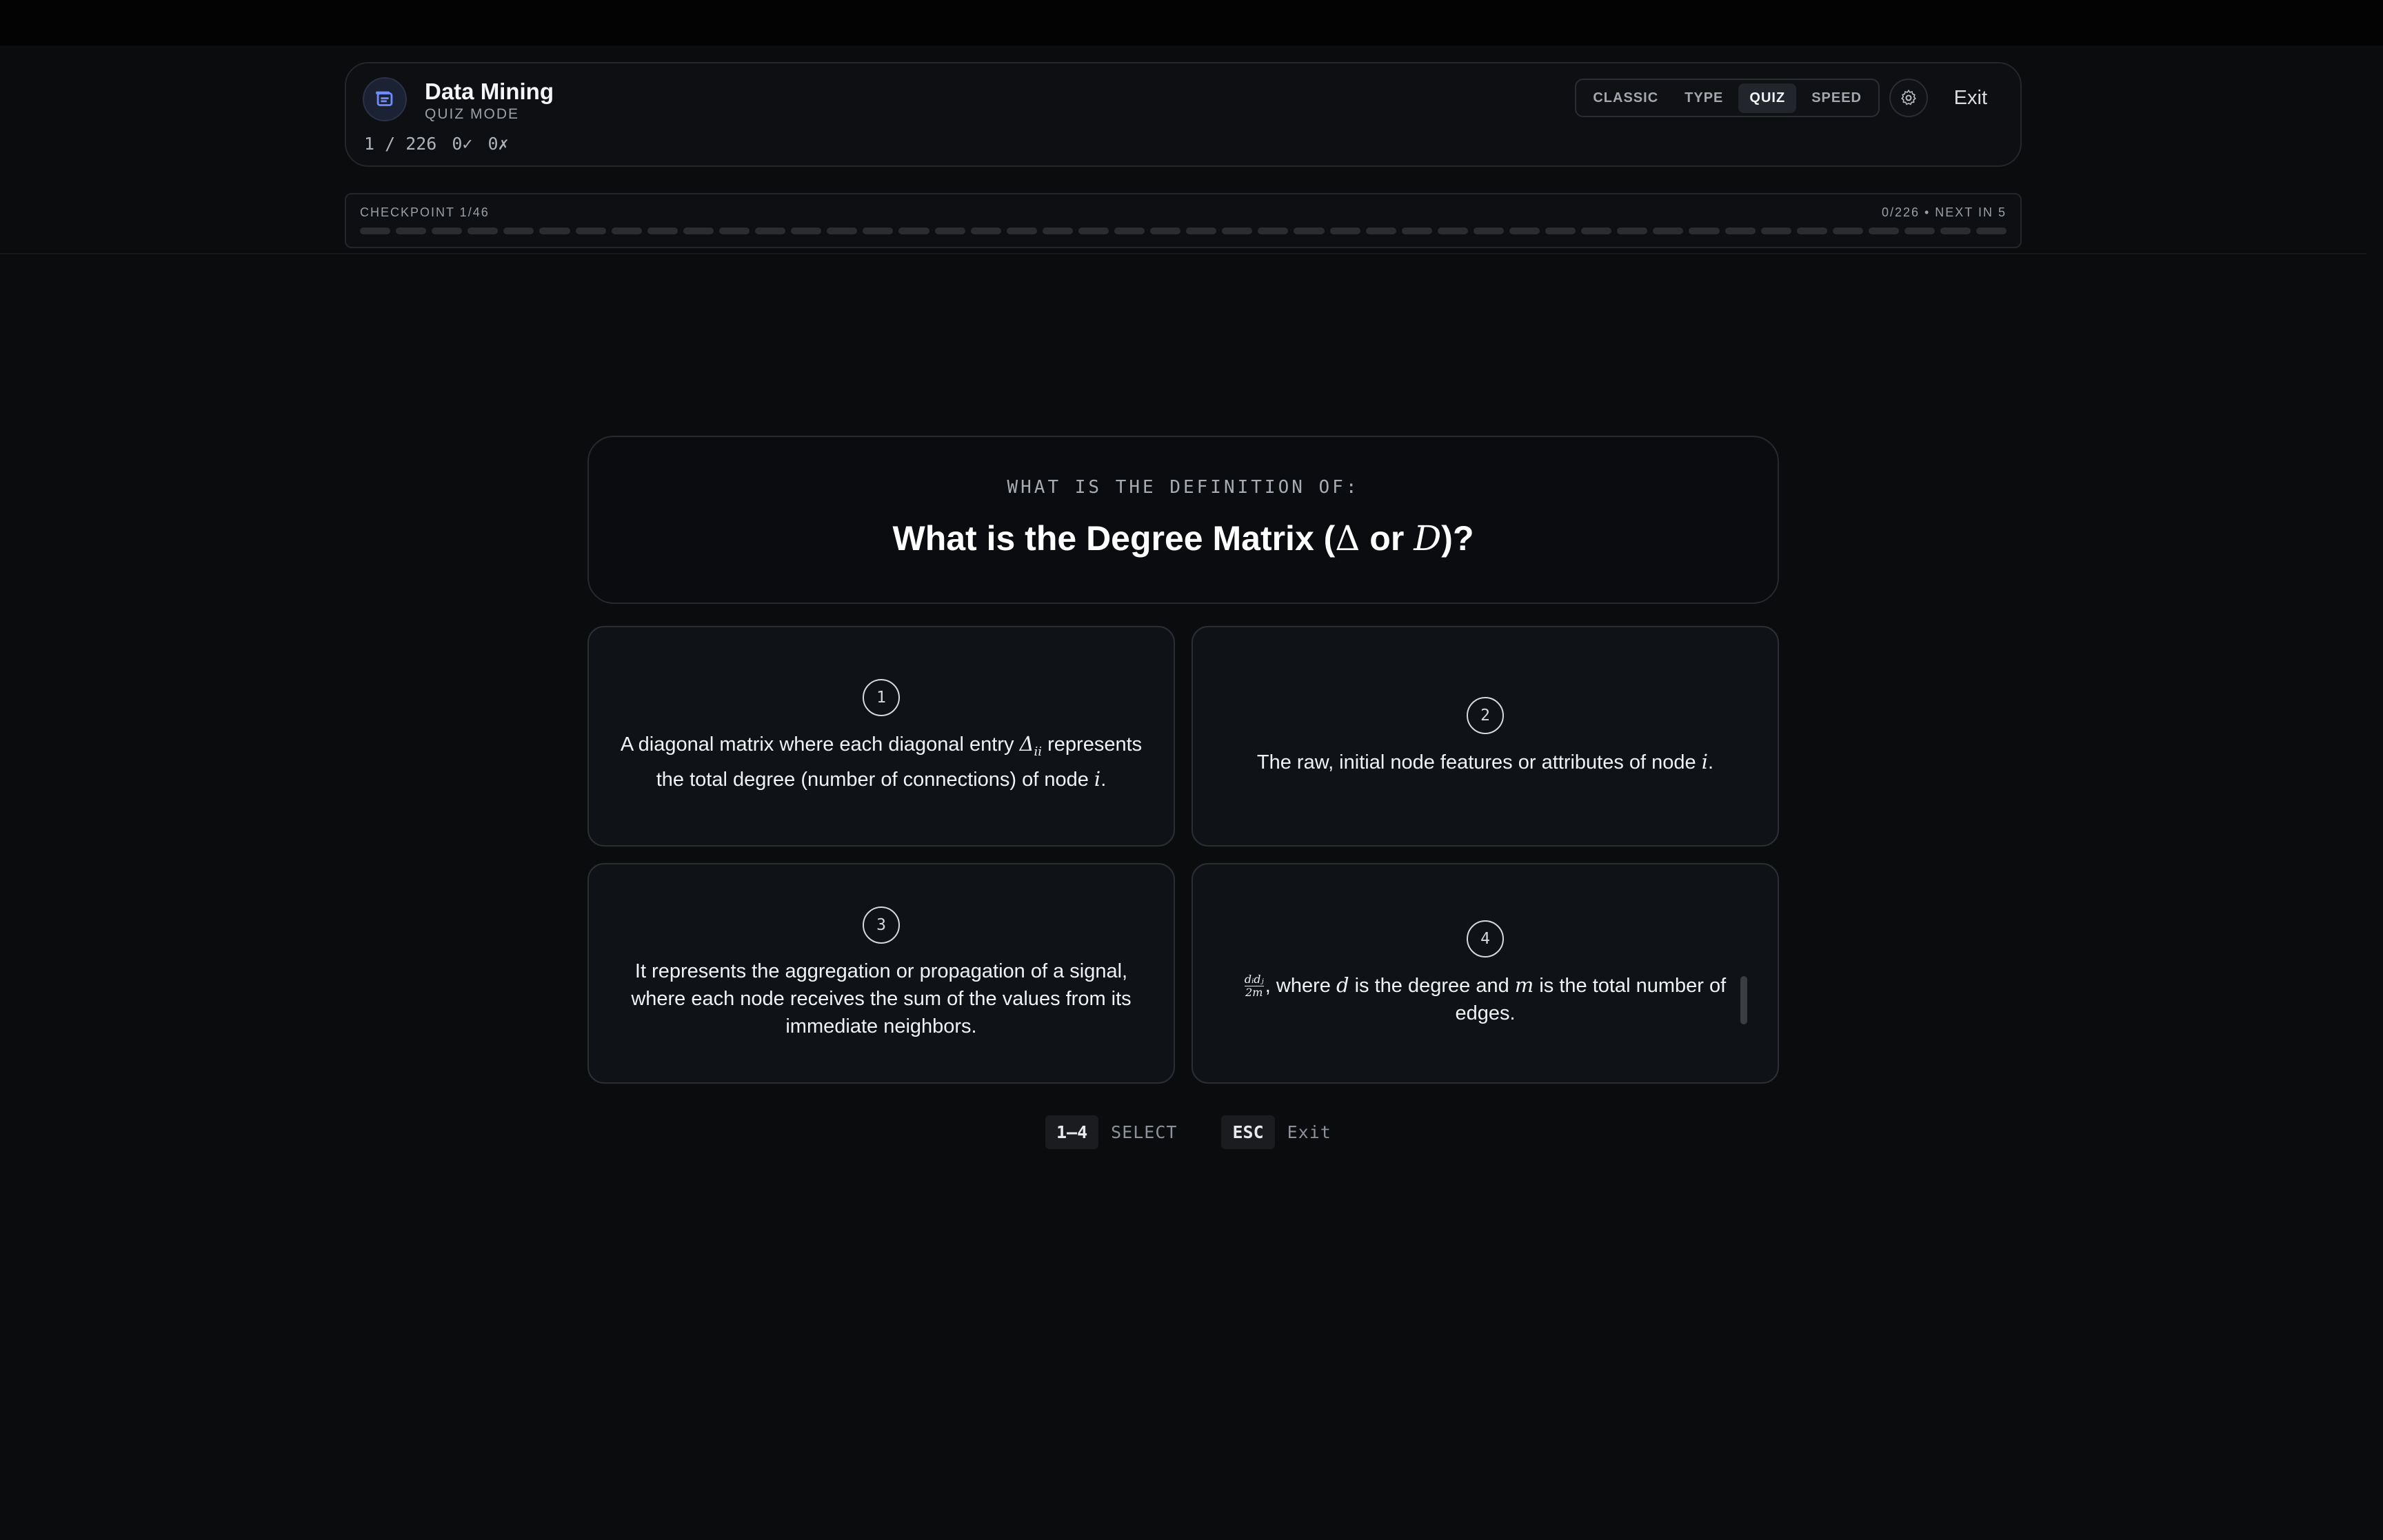  What do you see at coordinates (1183, 221) in the screenshot?
I see `checkpoint-bar: CHECKPOINT 1/46 0/226 • NEXT IN 5` at bounding box center [1183, 221].